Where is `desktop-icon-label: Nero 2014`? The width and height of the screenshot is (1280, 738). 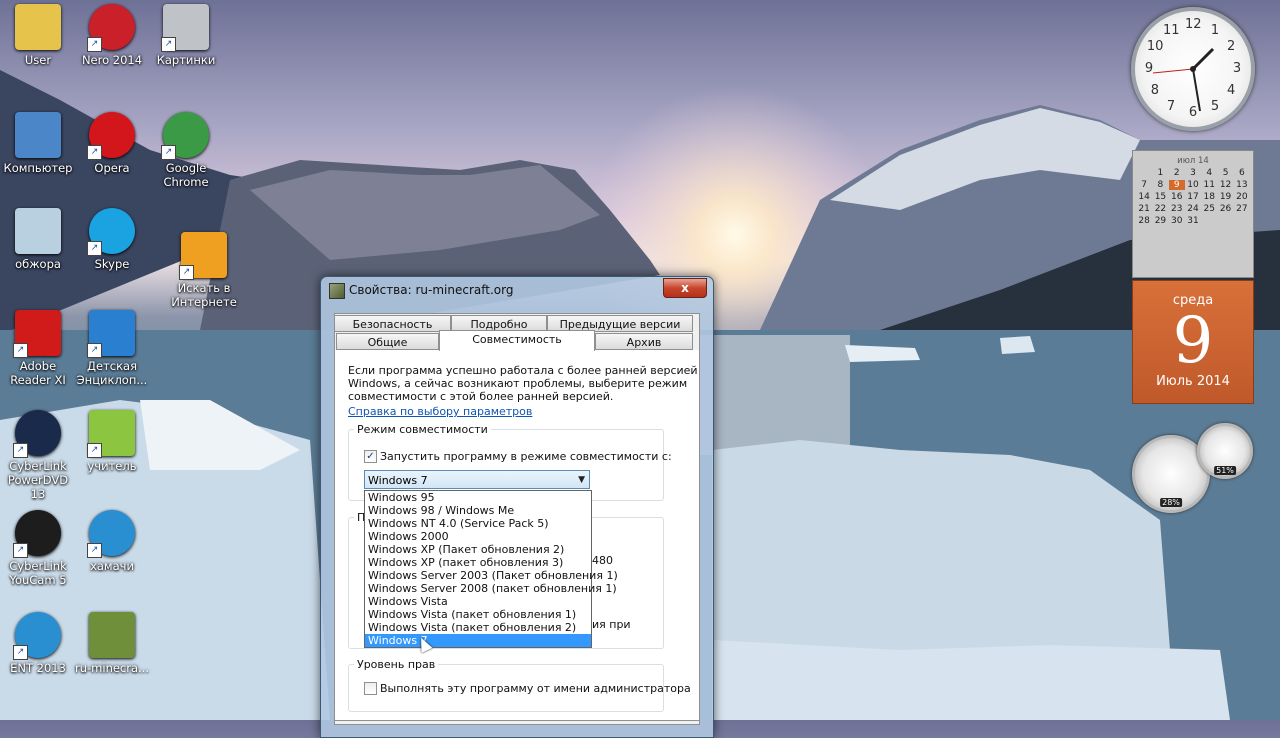 desktop-icon-label: Nero 2014 is located at coordinates (112, 60).